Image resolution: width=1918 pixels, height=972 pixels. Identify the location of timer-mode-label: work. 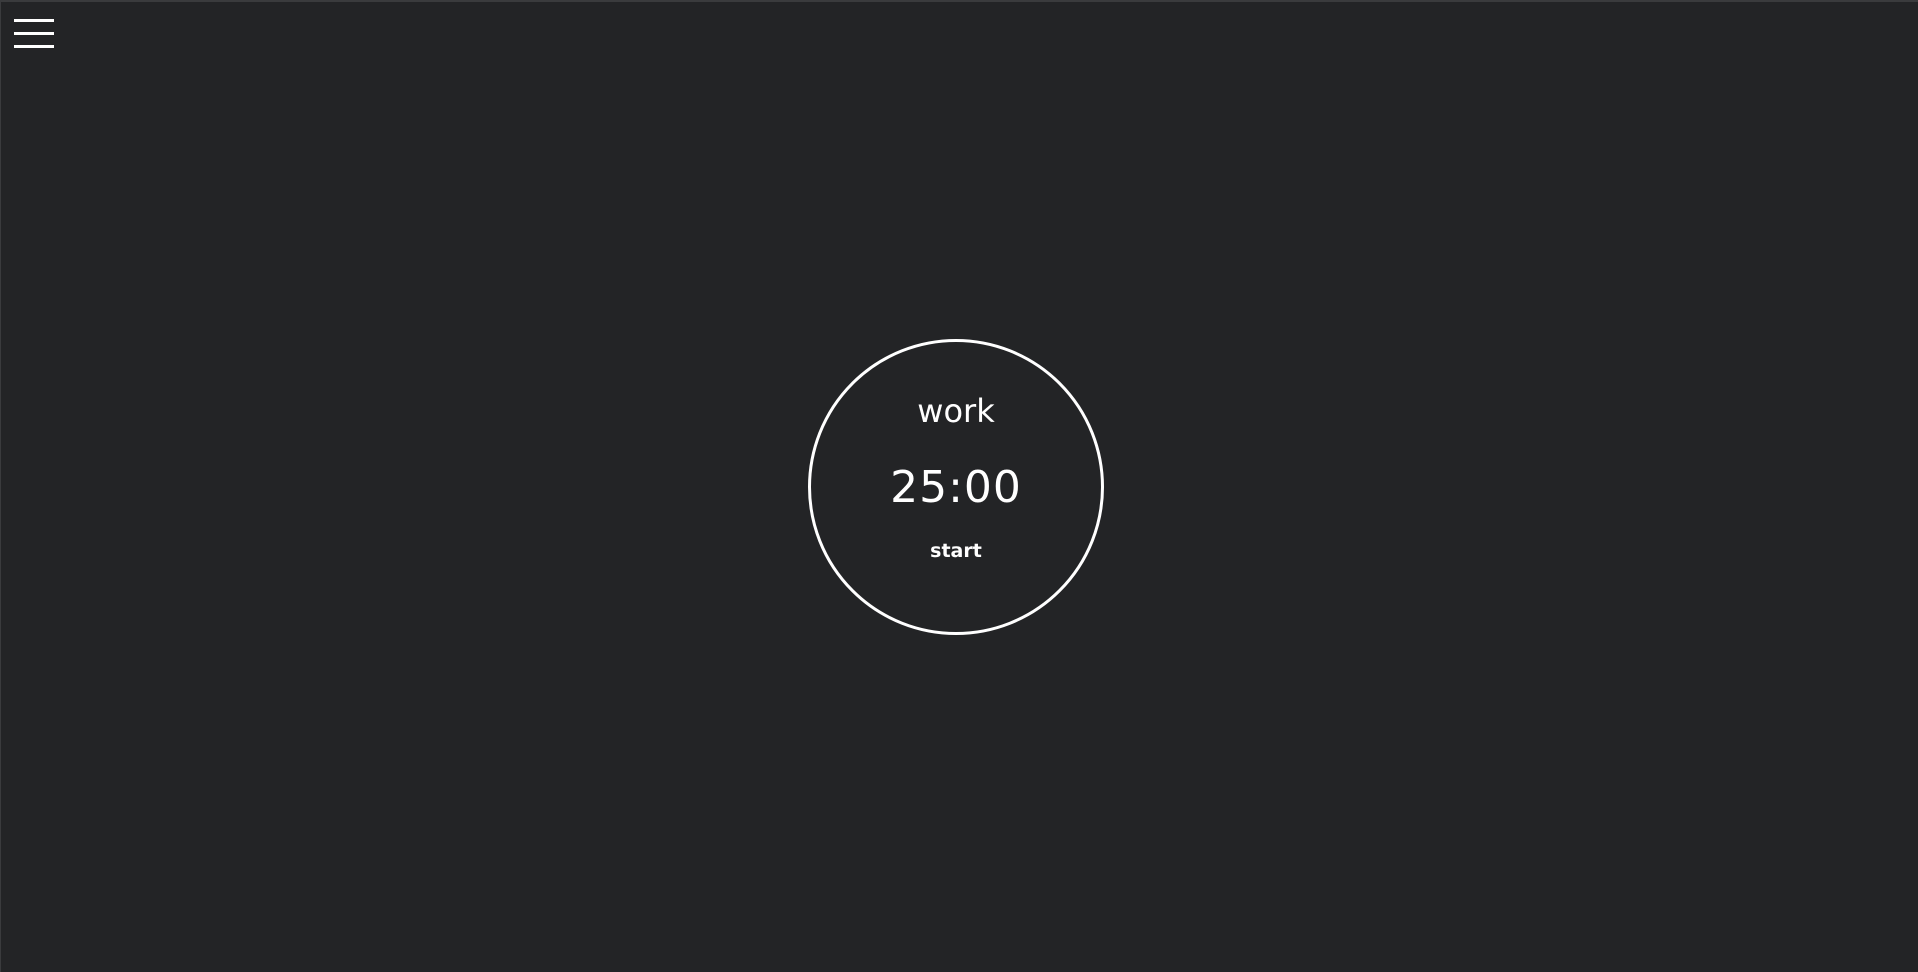
(956, 411).